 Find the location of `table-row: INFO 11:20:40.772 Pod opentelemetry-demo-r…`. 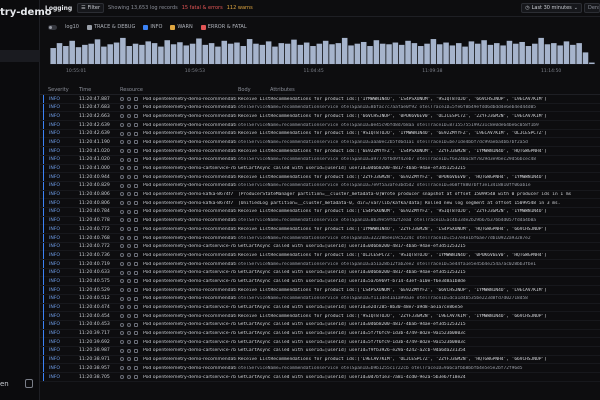

table-row: INFO 11:20:40.772 Pod opentelemetry-demo-r… is located at coordinates (320, 229).